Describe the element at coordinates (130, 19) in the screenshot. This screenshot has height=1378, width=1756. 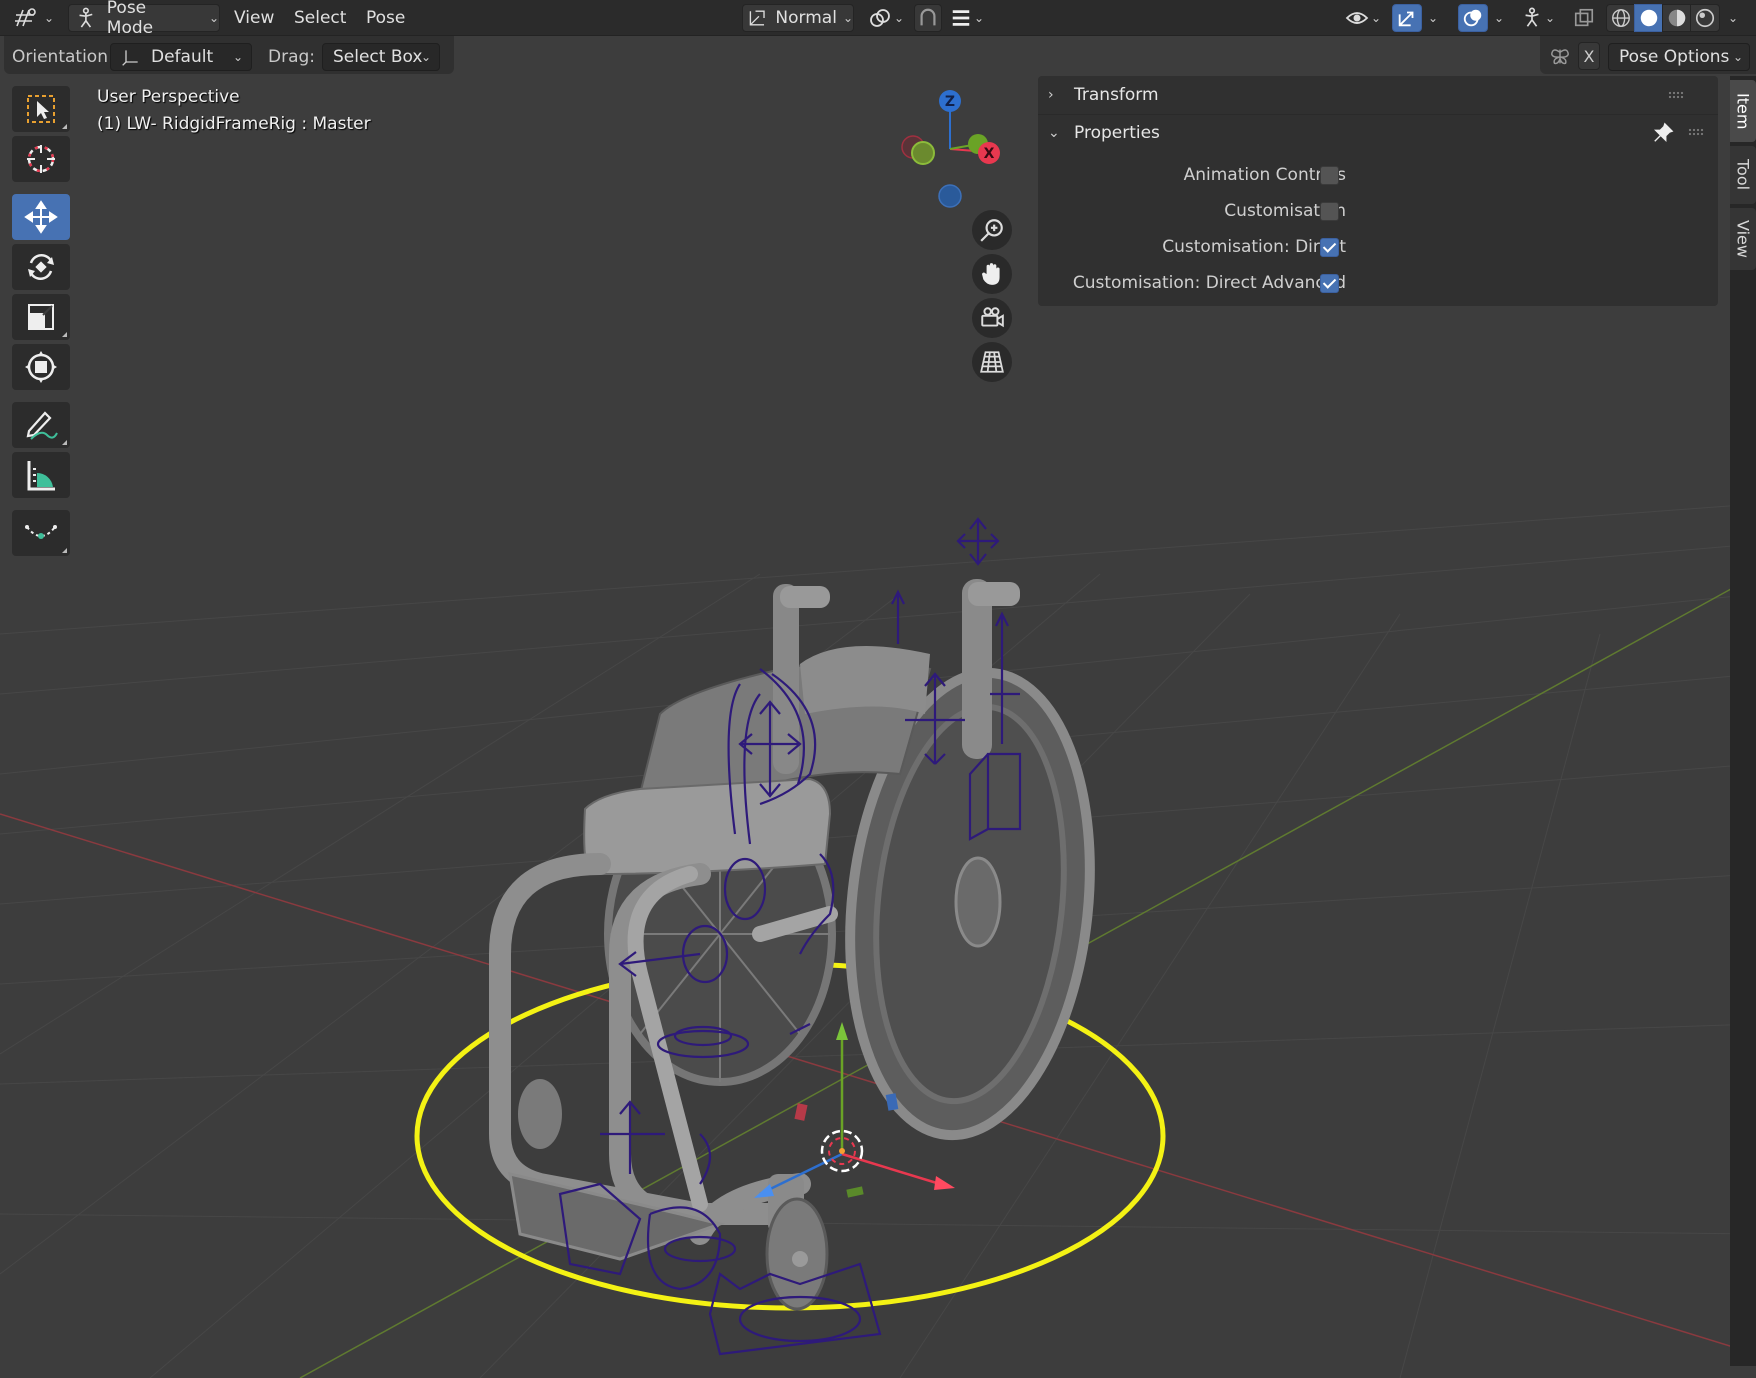
I see `mode-label: Pose Mode` at that location.